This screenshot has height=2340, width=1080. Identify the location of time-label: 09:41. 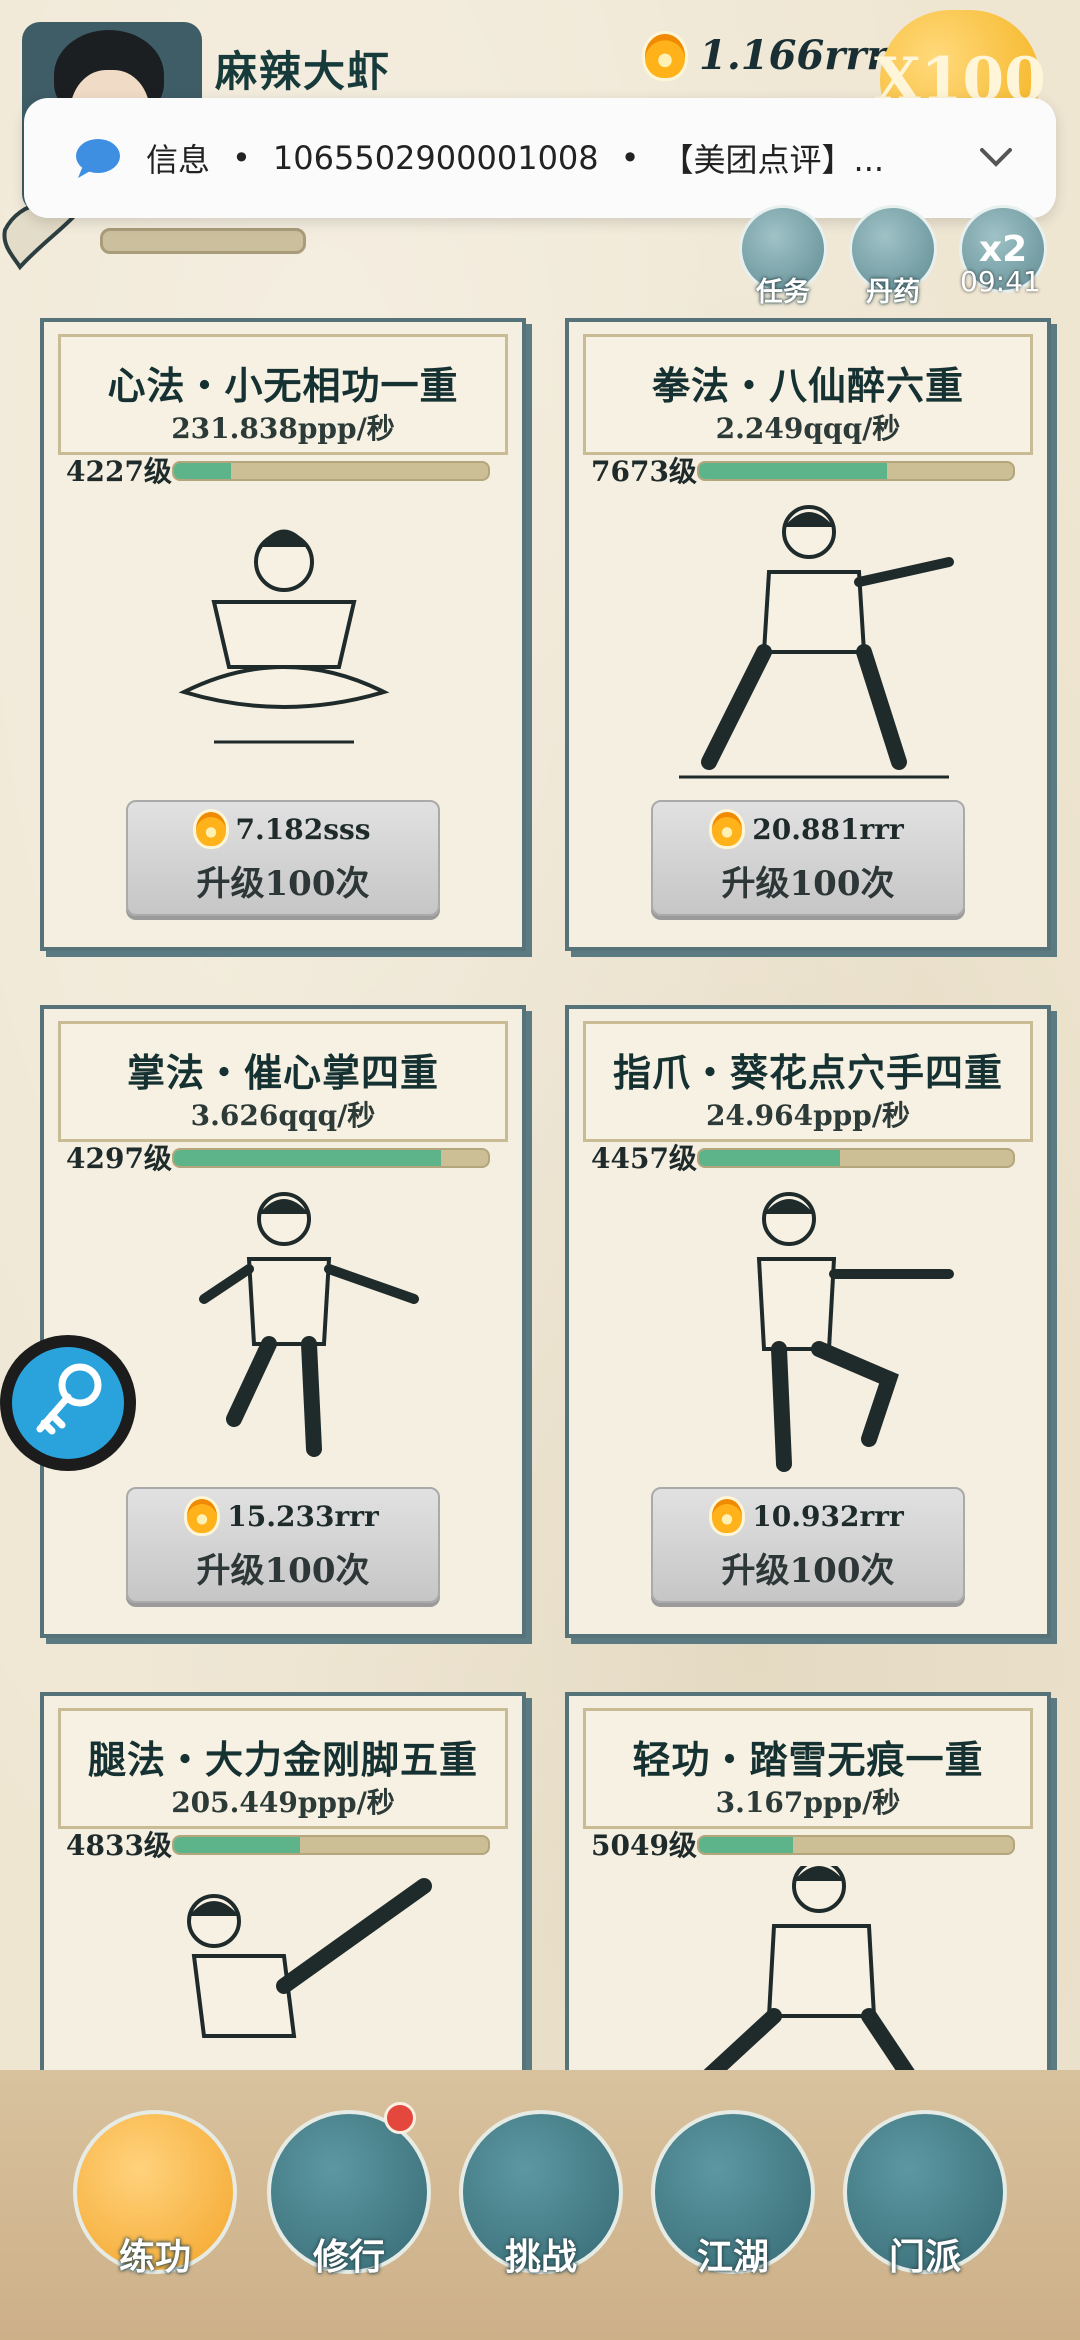
(1000, 281).